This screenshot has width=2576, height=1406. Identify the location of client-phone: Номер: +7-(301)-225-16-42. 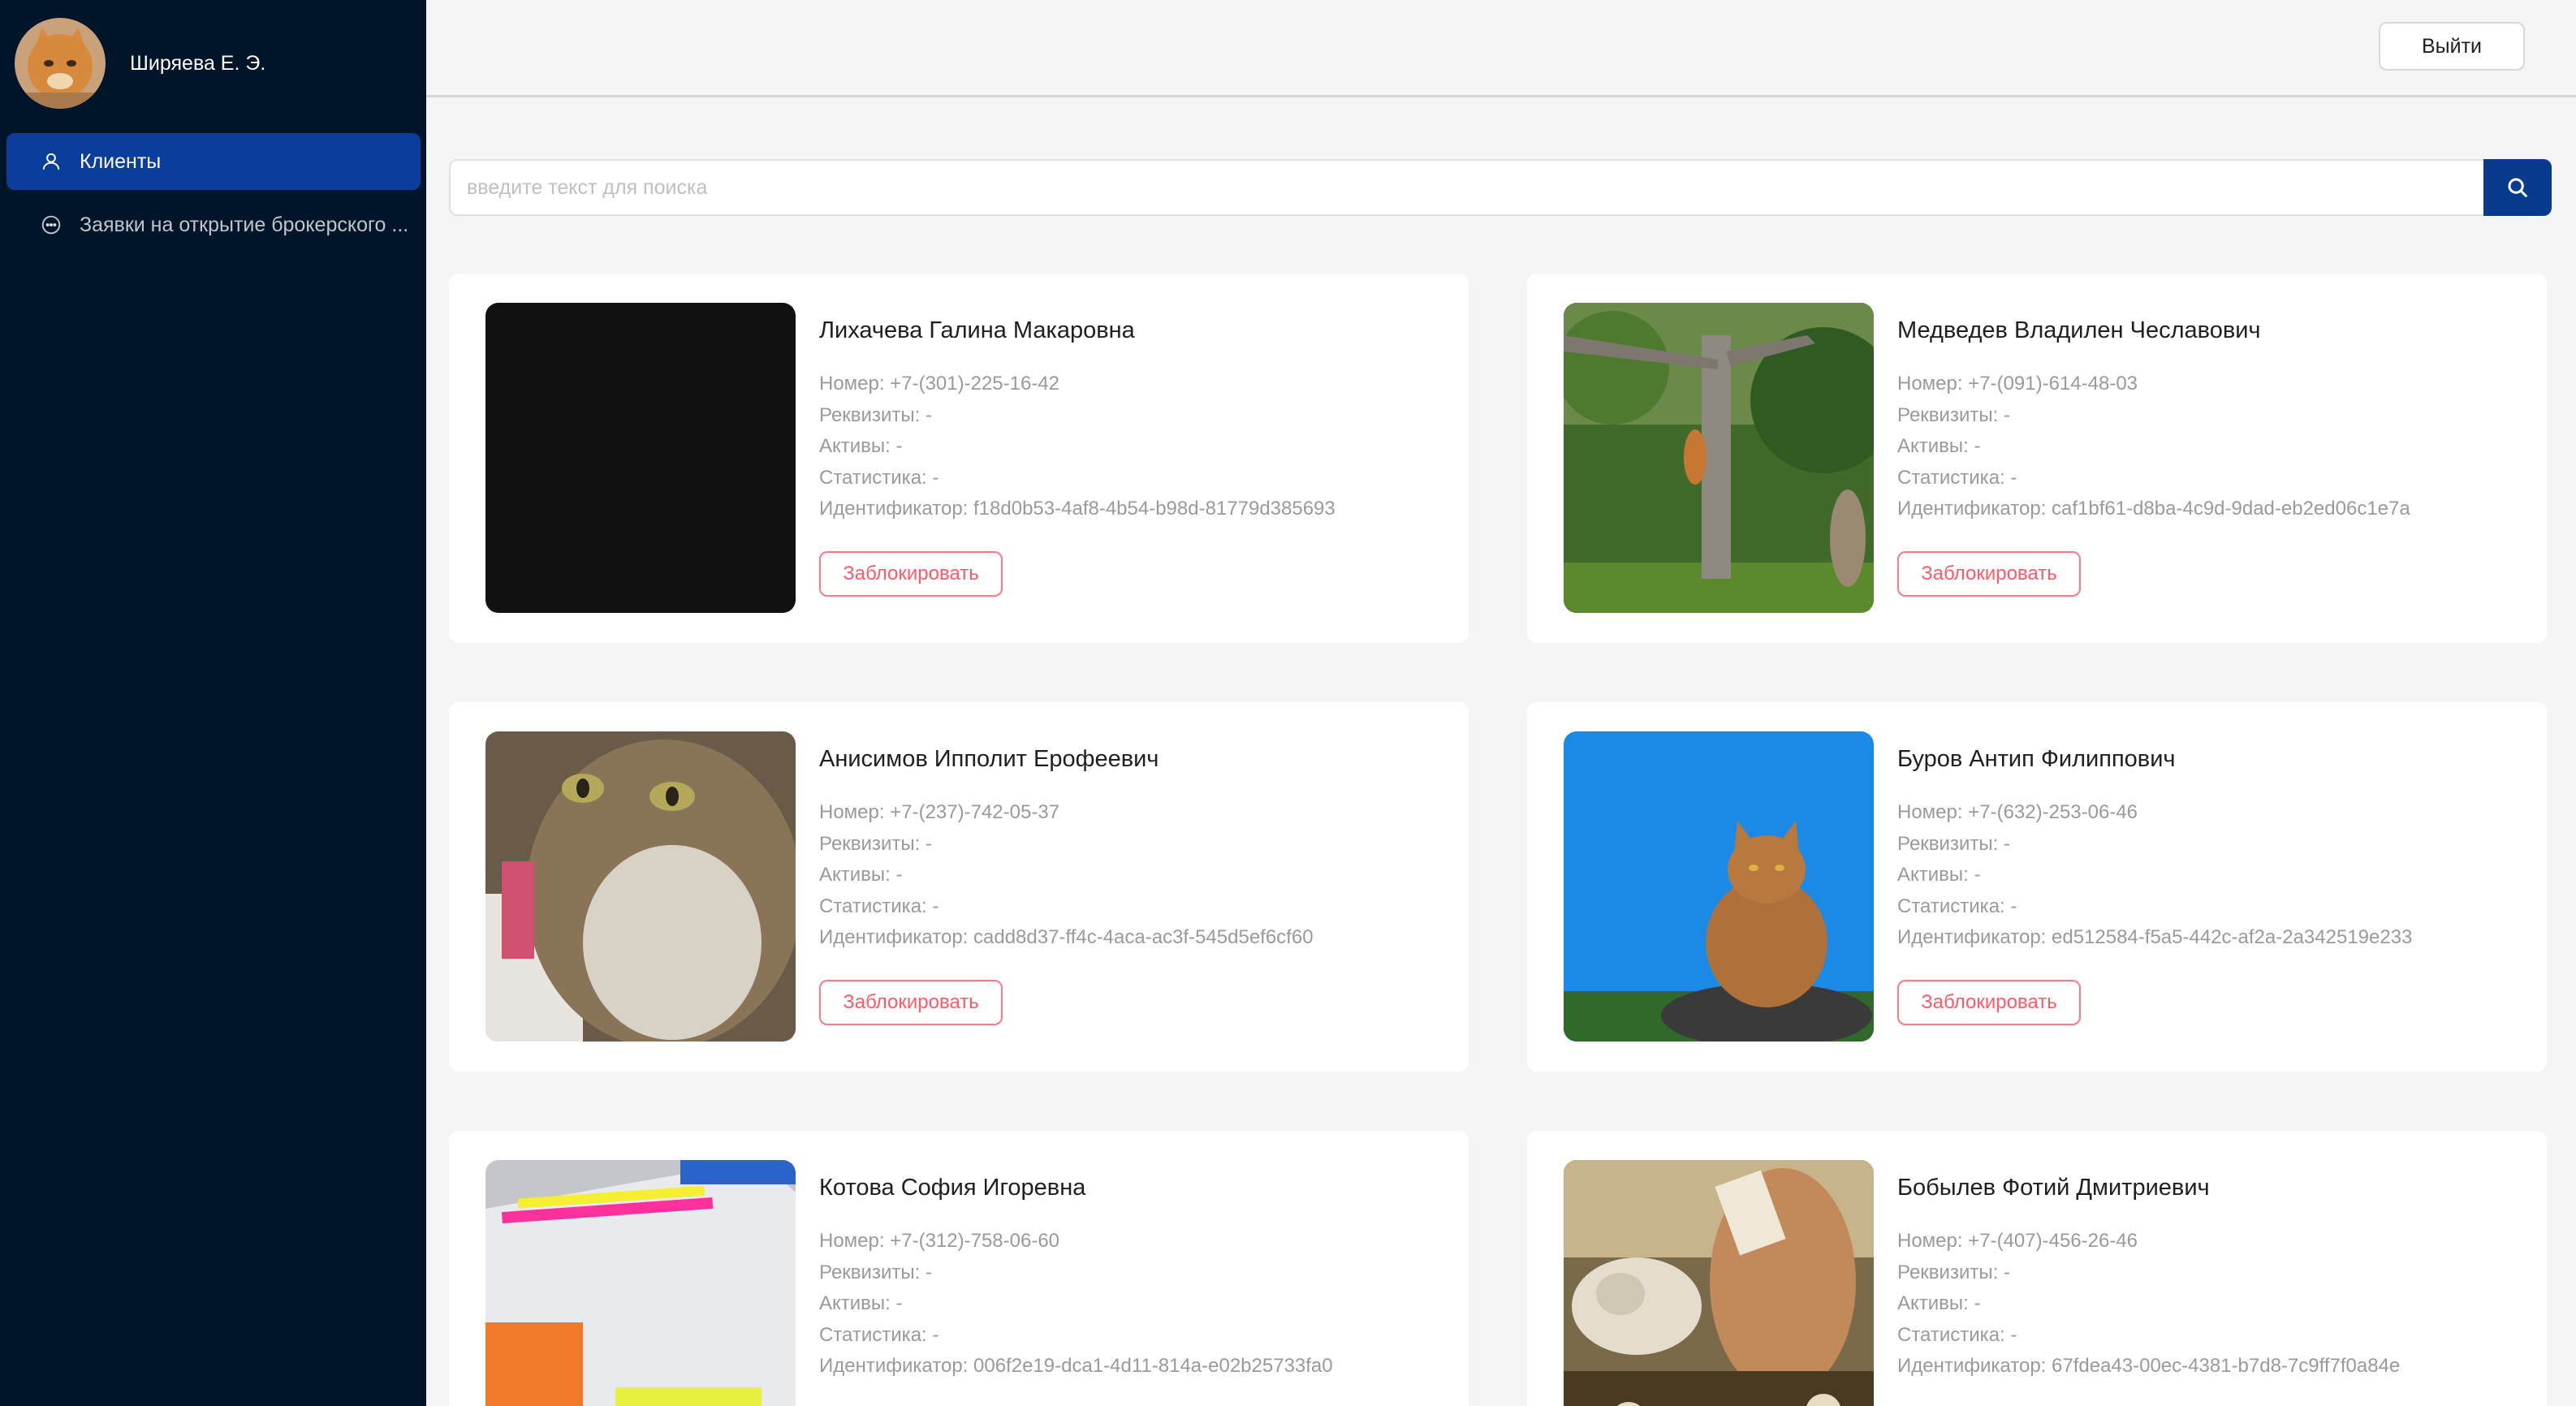
(939, 384).